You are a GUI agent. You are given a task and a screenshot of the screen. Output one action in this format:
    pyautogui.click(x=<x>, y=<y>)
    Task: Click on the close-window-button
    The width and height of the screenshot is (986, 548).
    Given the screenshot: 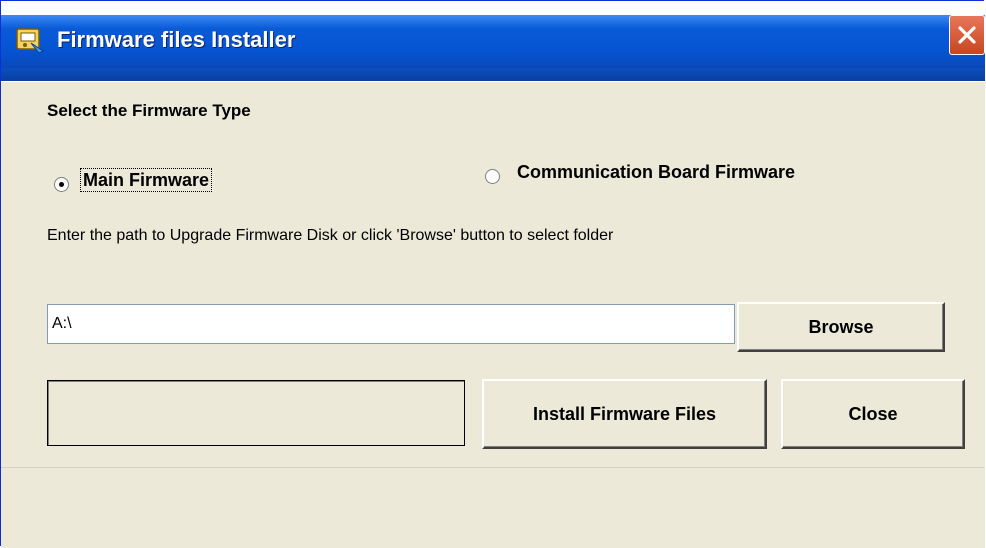 What is the action you would take?
    pyautogui.click(x=967, y=35)
    